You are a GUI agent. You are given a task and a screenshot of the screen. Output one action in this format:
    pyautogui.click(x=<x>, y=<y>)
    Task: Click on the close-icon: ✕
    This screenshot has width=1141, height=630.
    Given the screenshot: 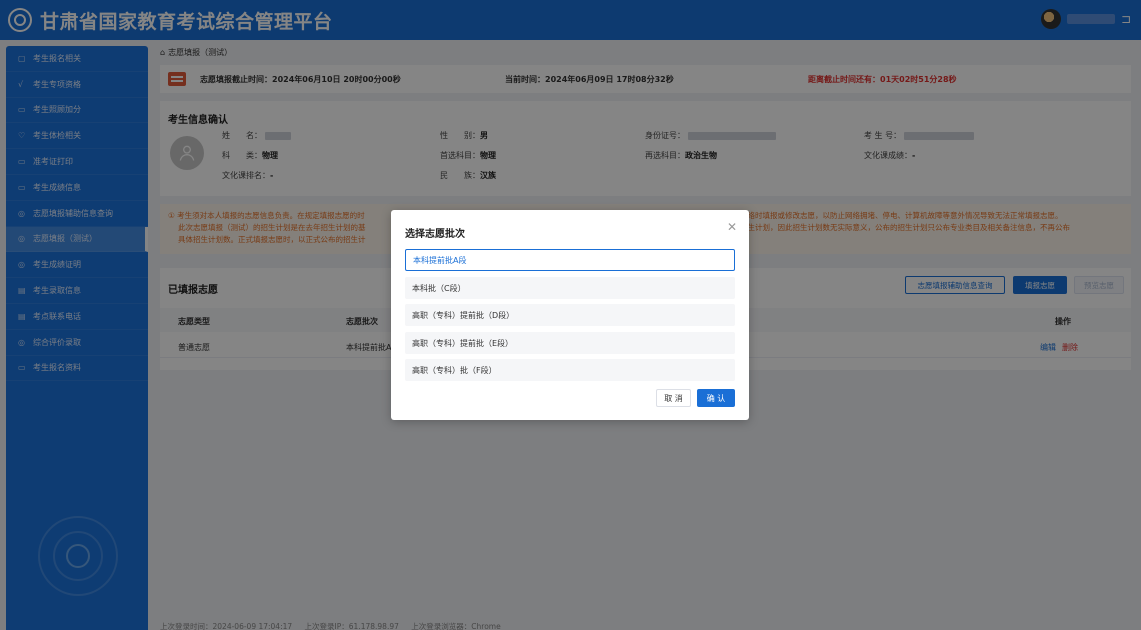 What is the action you would take?
    pyautogui.click(x=732, y=227)
    